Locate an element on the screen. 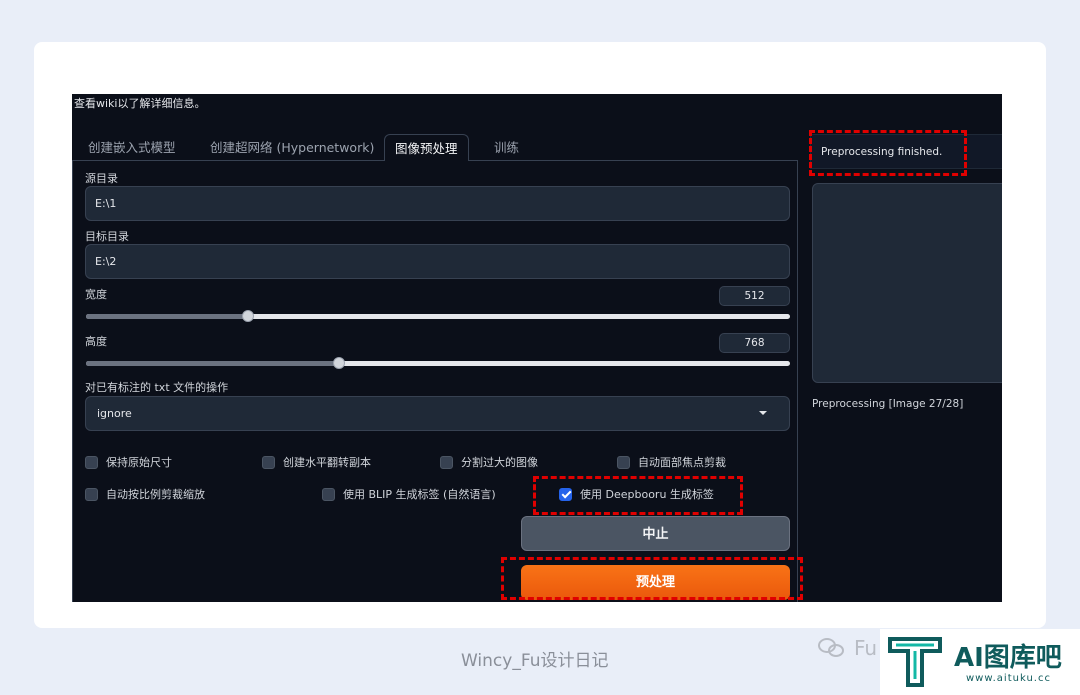  width-slider is located at coordinates (438, 316).